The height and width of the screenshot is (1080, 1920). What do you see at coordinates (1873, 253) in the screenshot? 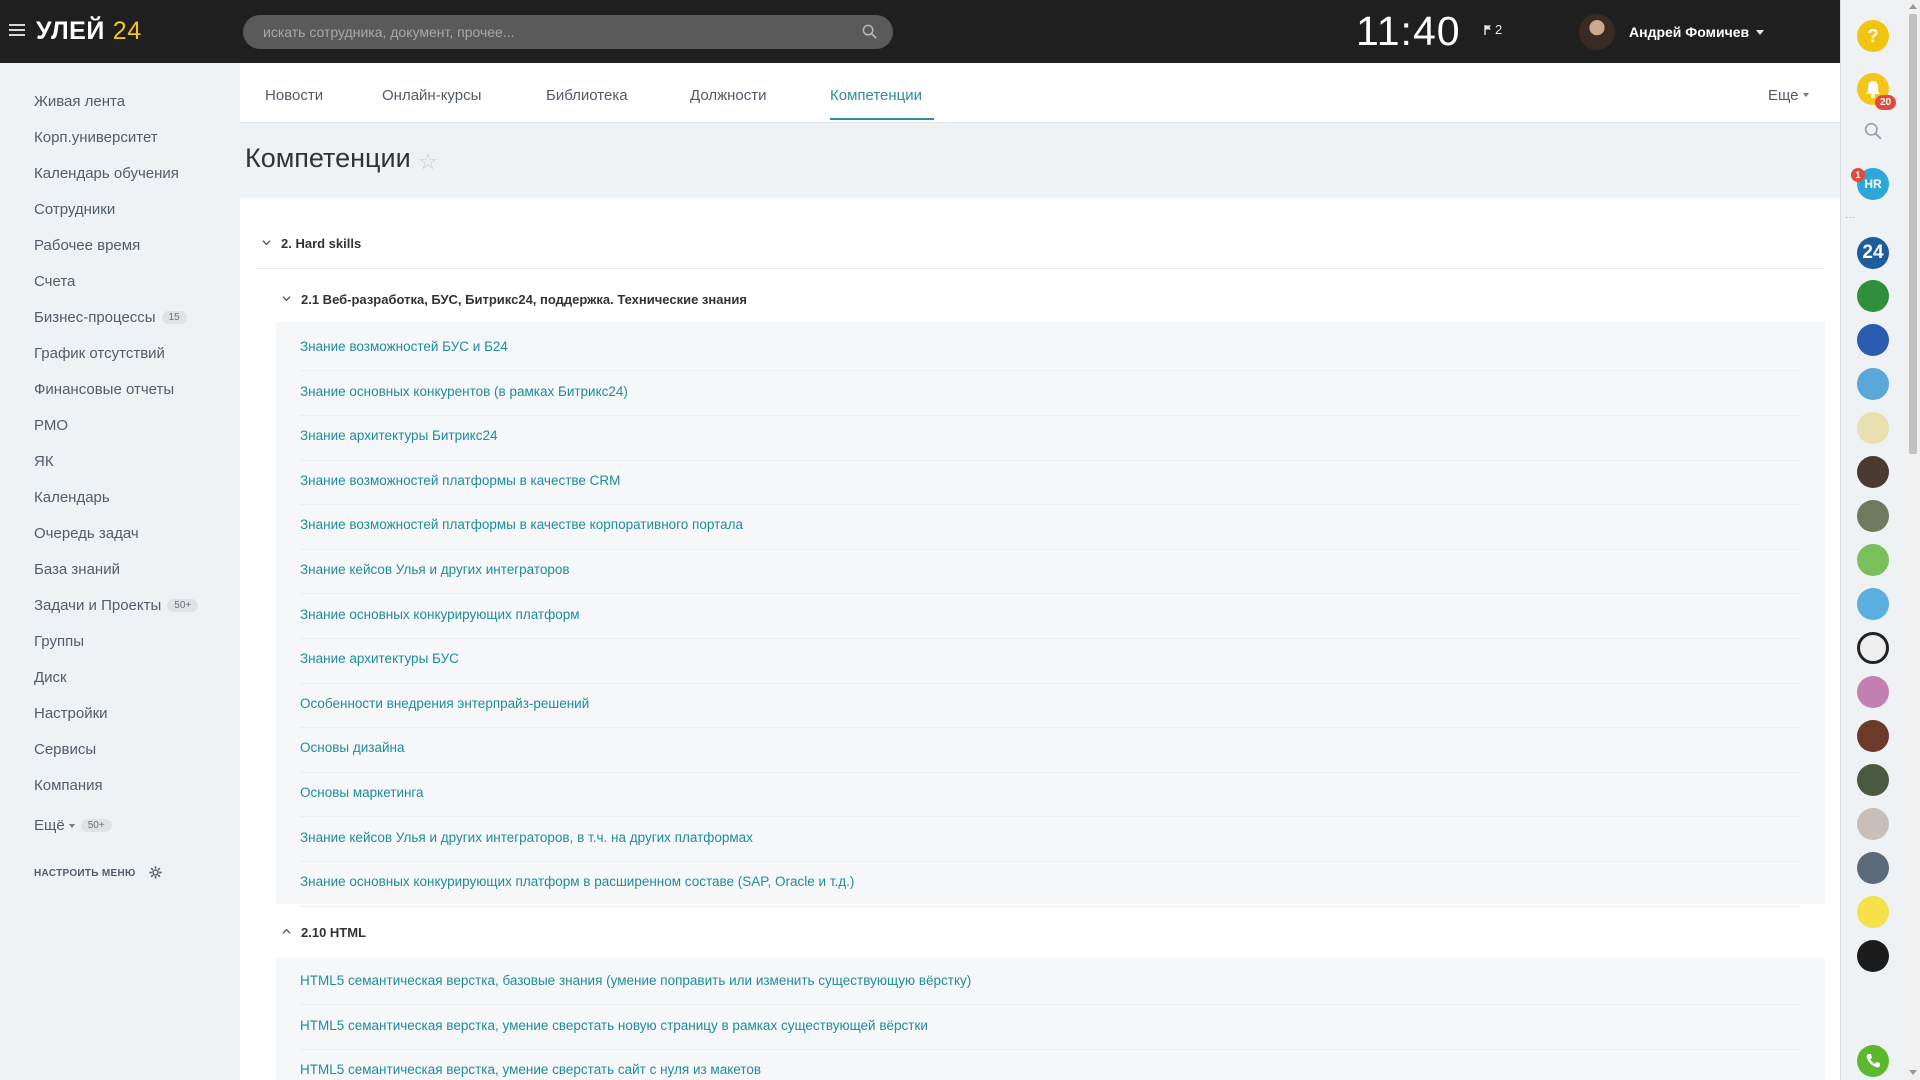
I see `chat-bitrix24-avatar: 24` at bounding box center [1873, 253].